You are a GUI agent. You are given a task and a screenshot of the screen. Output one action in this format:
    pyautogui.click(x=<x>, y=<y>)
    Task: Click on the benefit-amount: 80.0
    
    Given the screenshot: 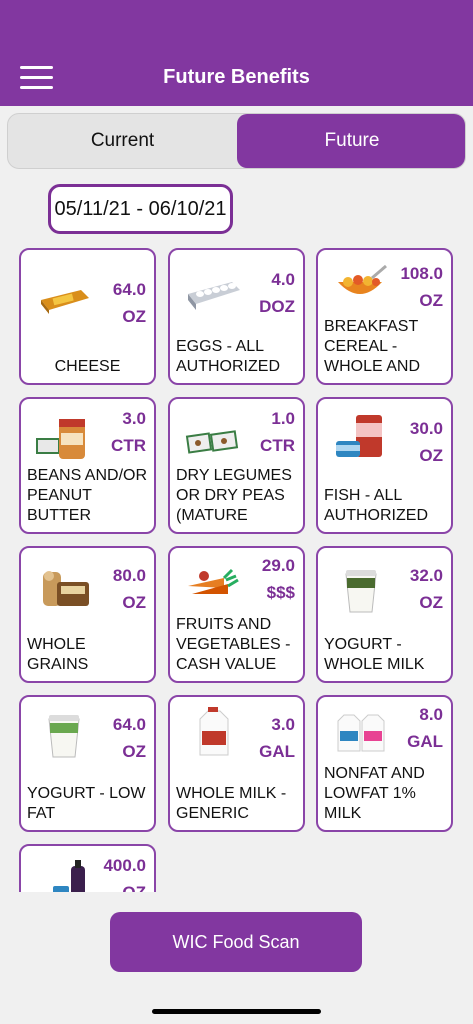 What is the action you would take?
    pyautogui.click(x=129, y=575)
    